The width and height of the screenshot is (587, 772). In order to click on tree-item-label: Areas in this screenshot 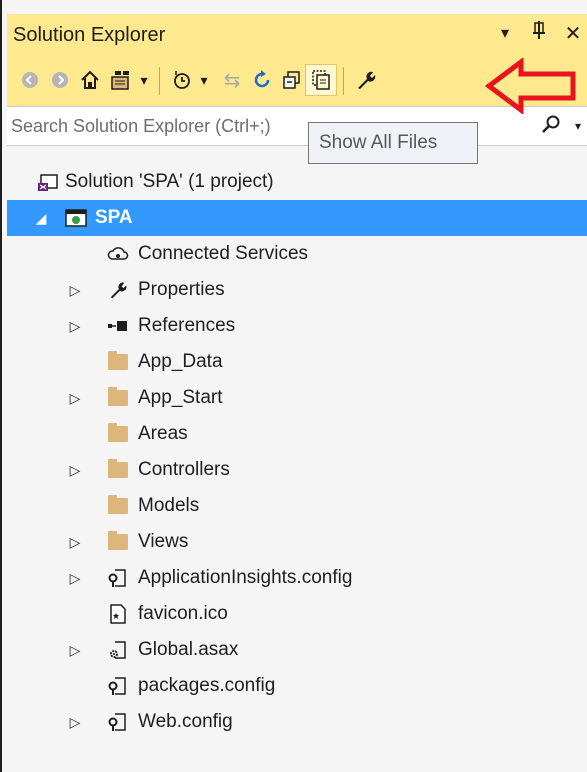, I will do `click(163, 433)`.